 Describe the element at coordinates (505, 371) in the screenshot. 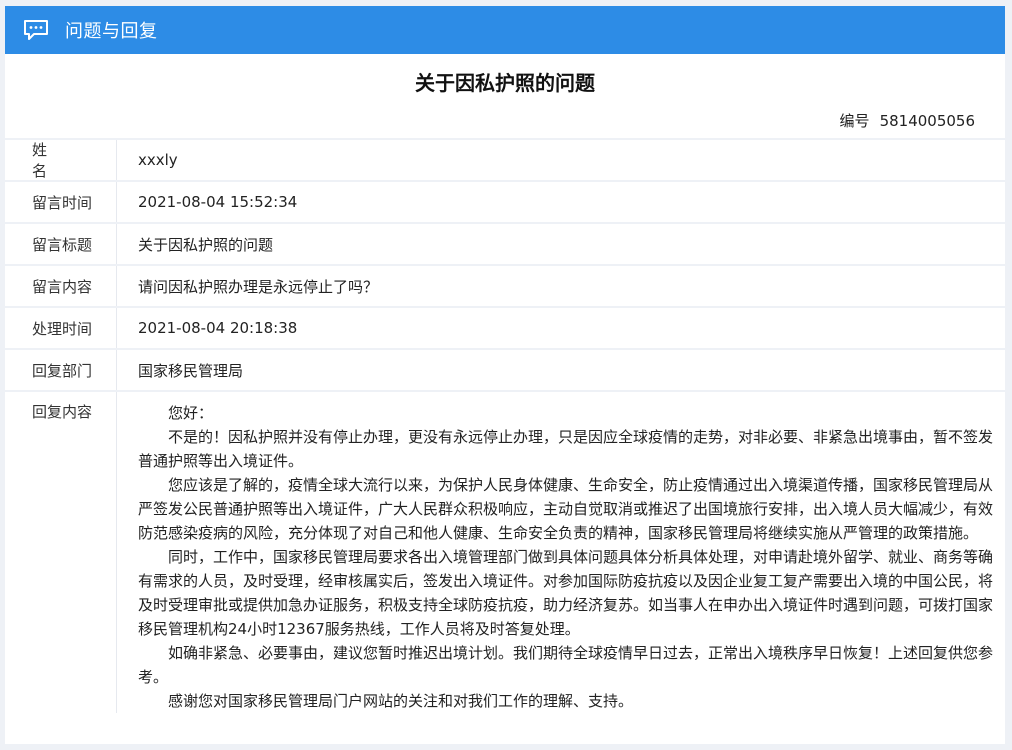

I see `field-row-reply-department: 回复部门 国家移民管理局` at that location.